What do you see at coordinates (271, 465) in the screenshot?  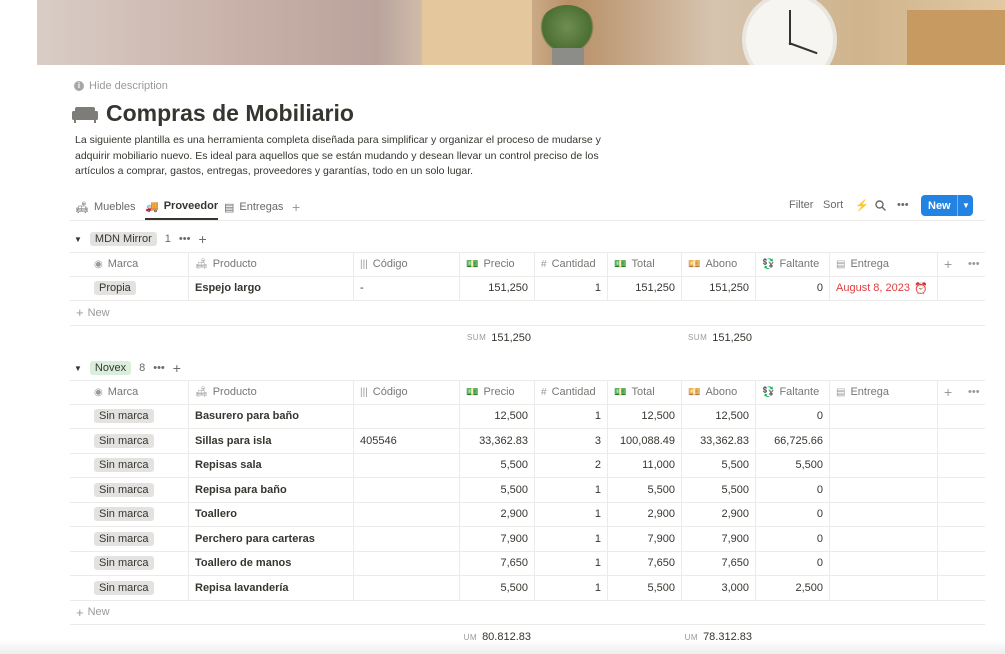 I see `cell-producto: Repisas sala` at bounding box center [271, 465].